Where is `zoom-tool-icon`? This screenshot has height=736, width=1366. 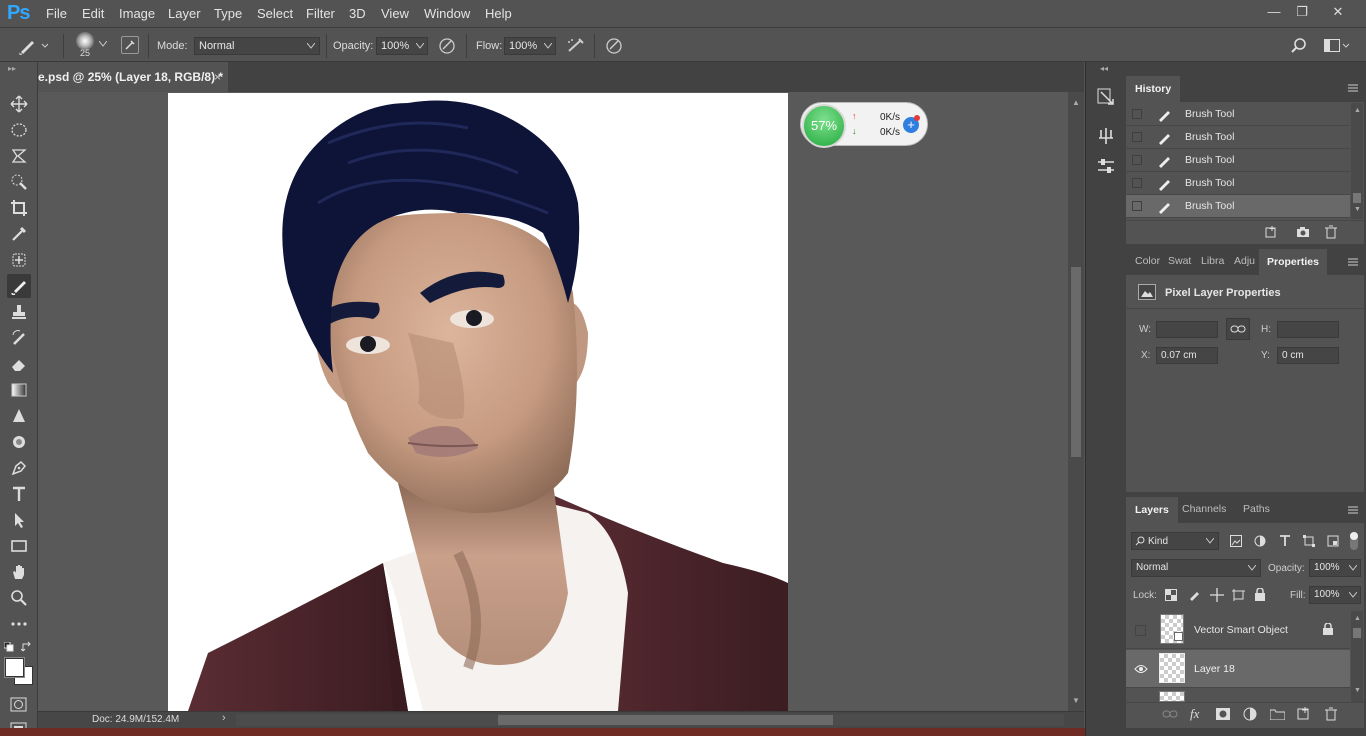
zoom-tool-icon is located at coordinates (19, 598).